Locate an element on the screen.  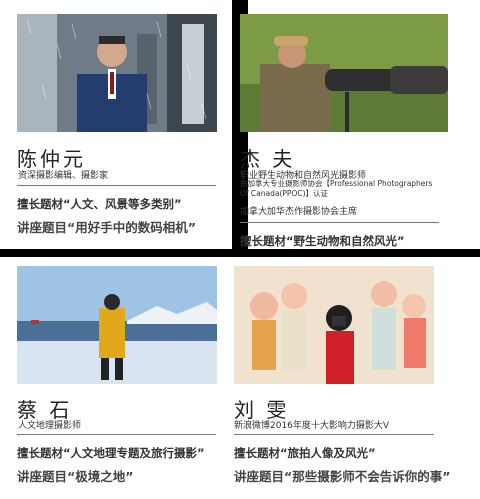
lecture-title: 讲座题目“用好手中的数码相机” is located at coordinates (106, 227).